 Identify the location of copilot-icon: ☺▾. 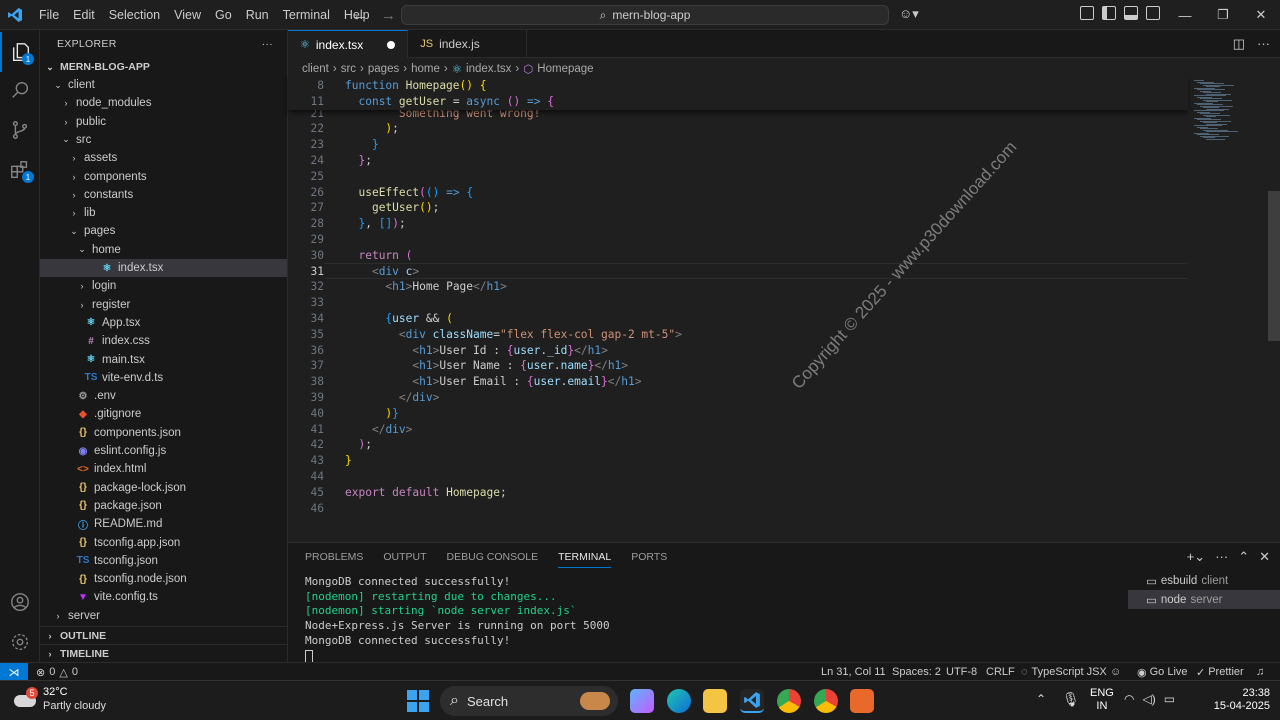
(909, 14).